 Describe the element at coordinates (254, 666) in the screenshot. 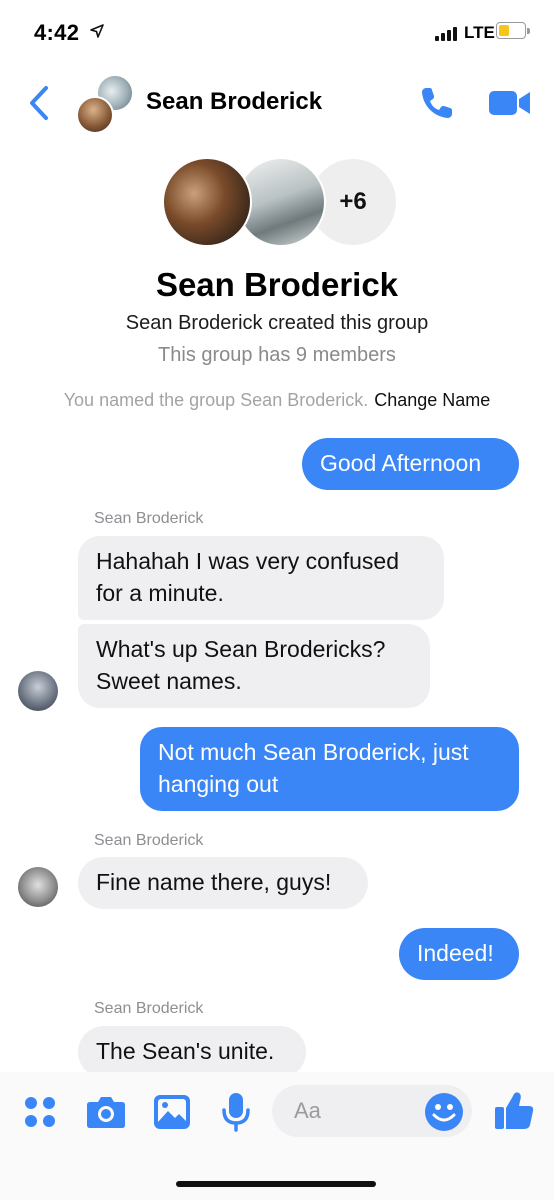

I see `message-bubble-incoming: What's up Sean Brodericks? Sweet names.` at that location.